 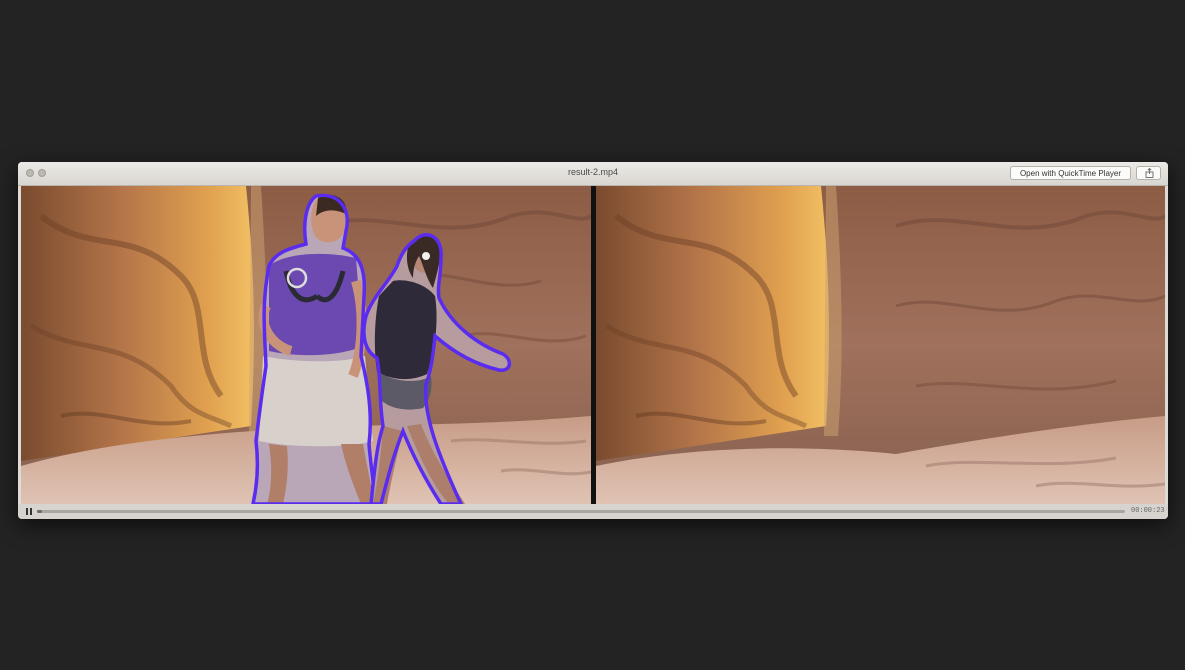 I want to click on share-icon, so click(x=1149, y=173).